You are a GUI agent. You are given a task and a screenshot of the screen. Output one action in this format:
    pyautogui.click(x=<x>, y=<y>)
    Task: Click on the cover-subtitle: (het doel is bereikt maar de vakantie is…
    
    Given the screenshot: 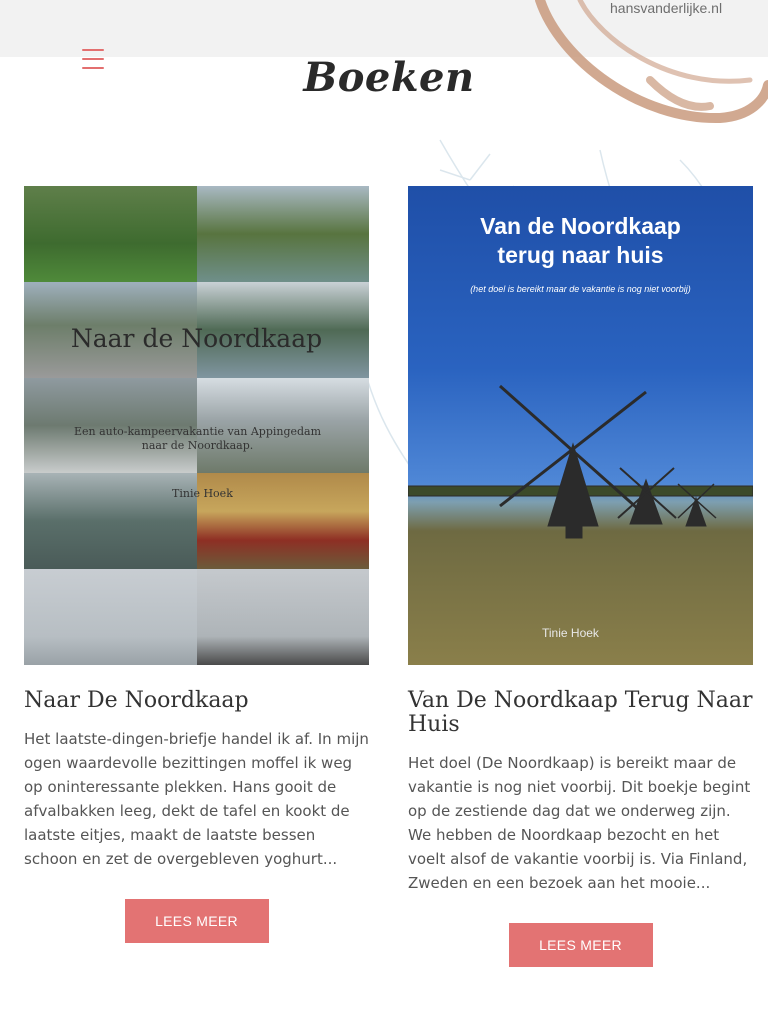 What is the action you would take?
    pyautogui.click(x=580, y=289)
    